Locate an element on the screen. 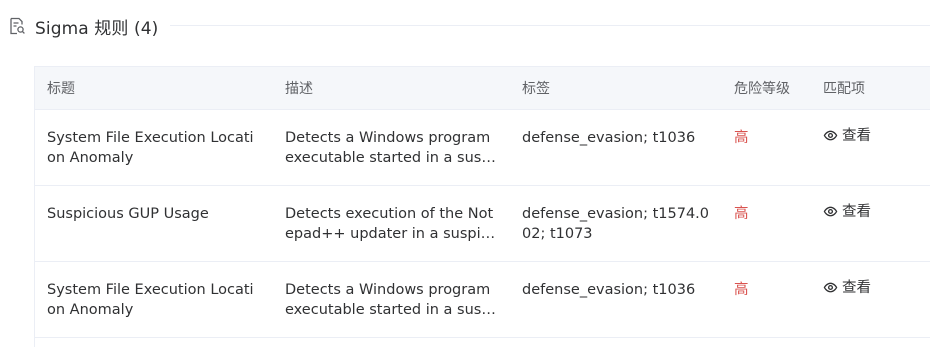 This screenshot has width=930, height=347. rule-tags: defense_evasion; t1574.002; t1073 is located at coordinates (616, 223).